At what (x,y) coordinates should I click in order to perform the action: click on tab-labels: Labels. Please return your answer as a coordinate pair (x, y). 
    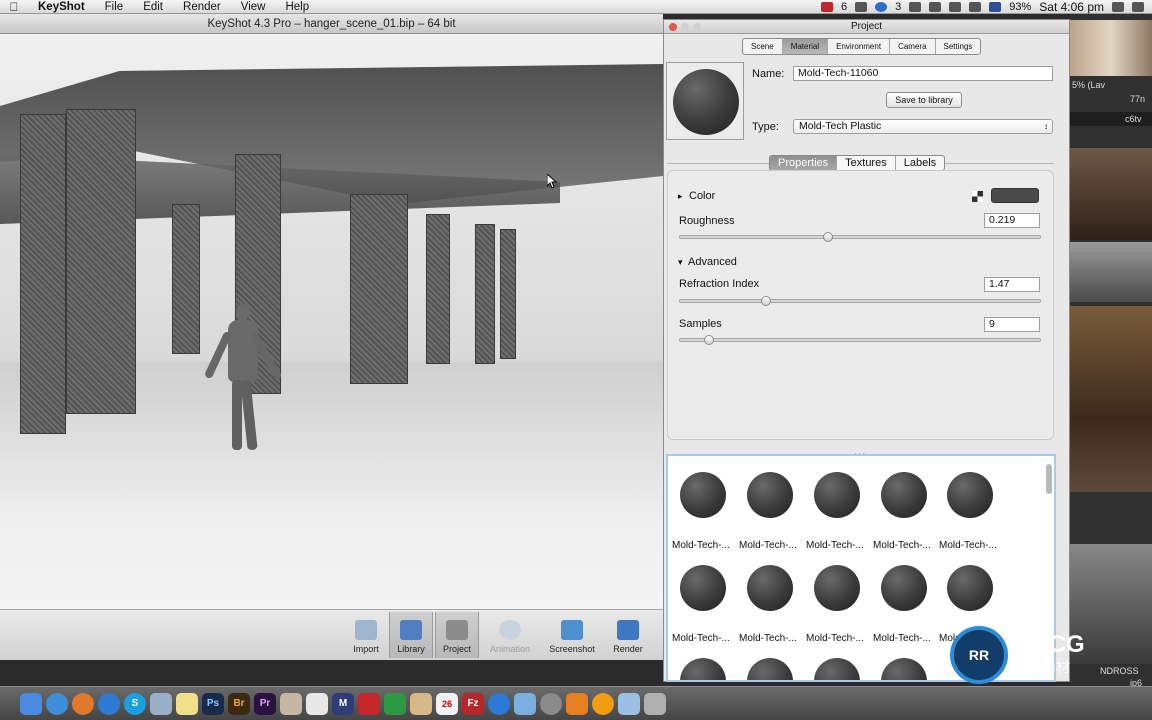
    Looking at the image, I should click on (920, 163).